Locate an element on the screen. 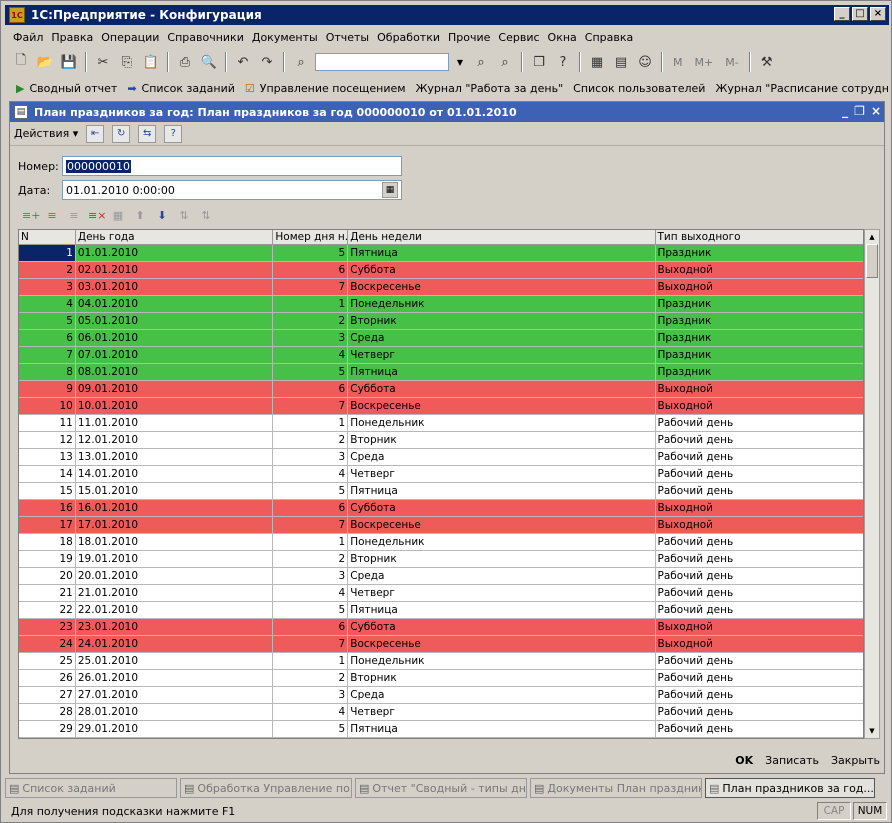  table-row: 14 14.01.2010 4 Четверг Рабочий день is located at coordinates (441, 474).